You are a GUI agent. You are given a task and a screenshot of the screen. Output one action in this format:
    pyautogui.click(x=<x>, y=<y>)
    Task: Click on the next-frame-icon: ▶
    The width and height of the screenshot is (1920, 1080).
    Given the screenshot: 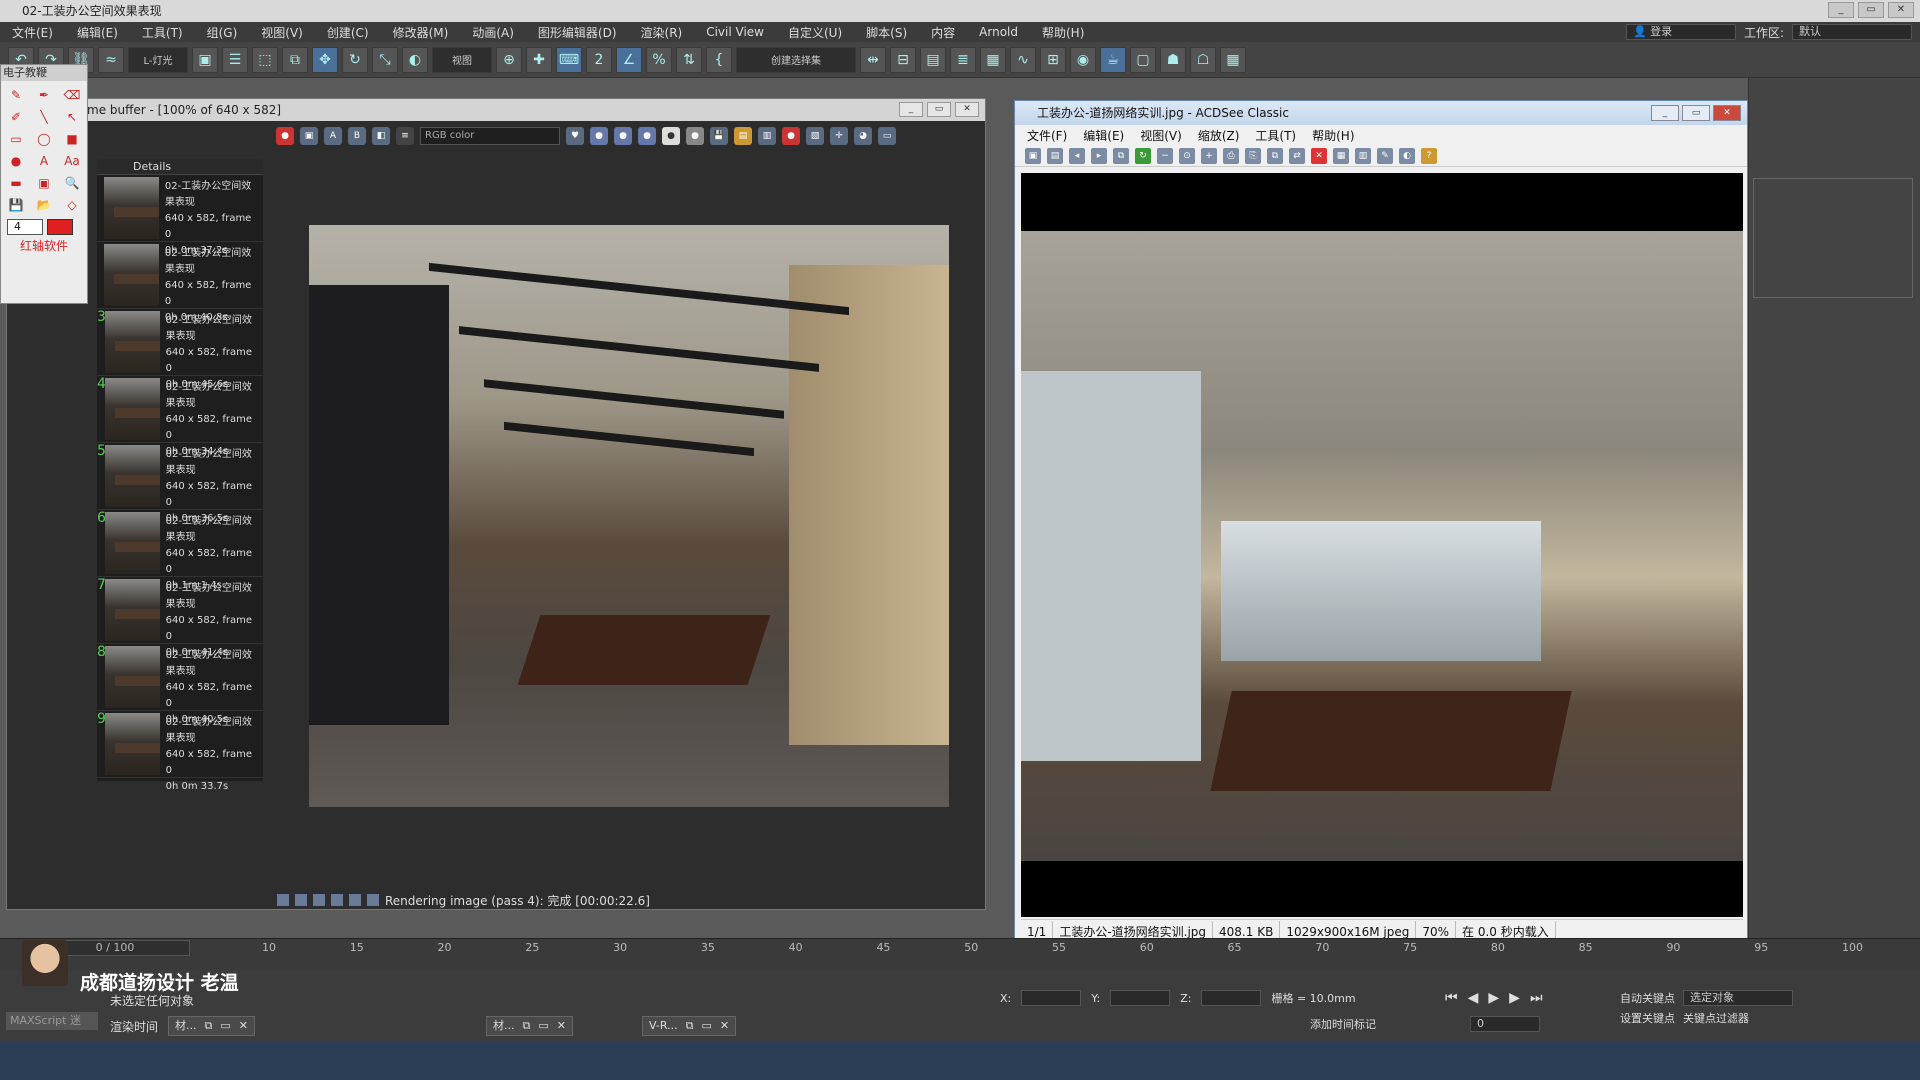 What is the action you would take?
    pyautogui.click(x=1514, y=998)
    